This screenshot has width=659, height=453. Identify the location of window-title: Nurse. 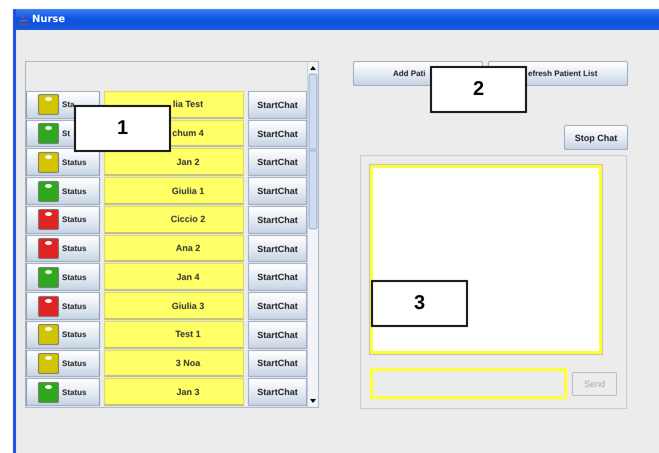
(49, 19).